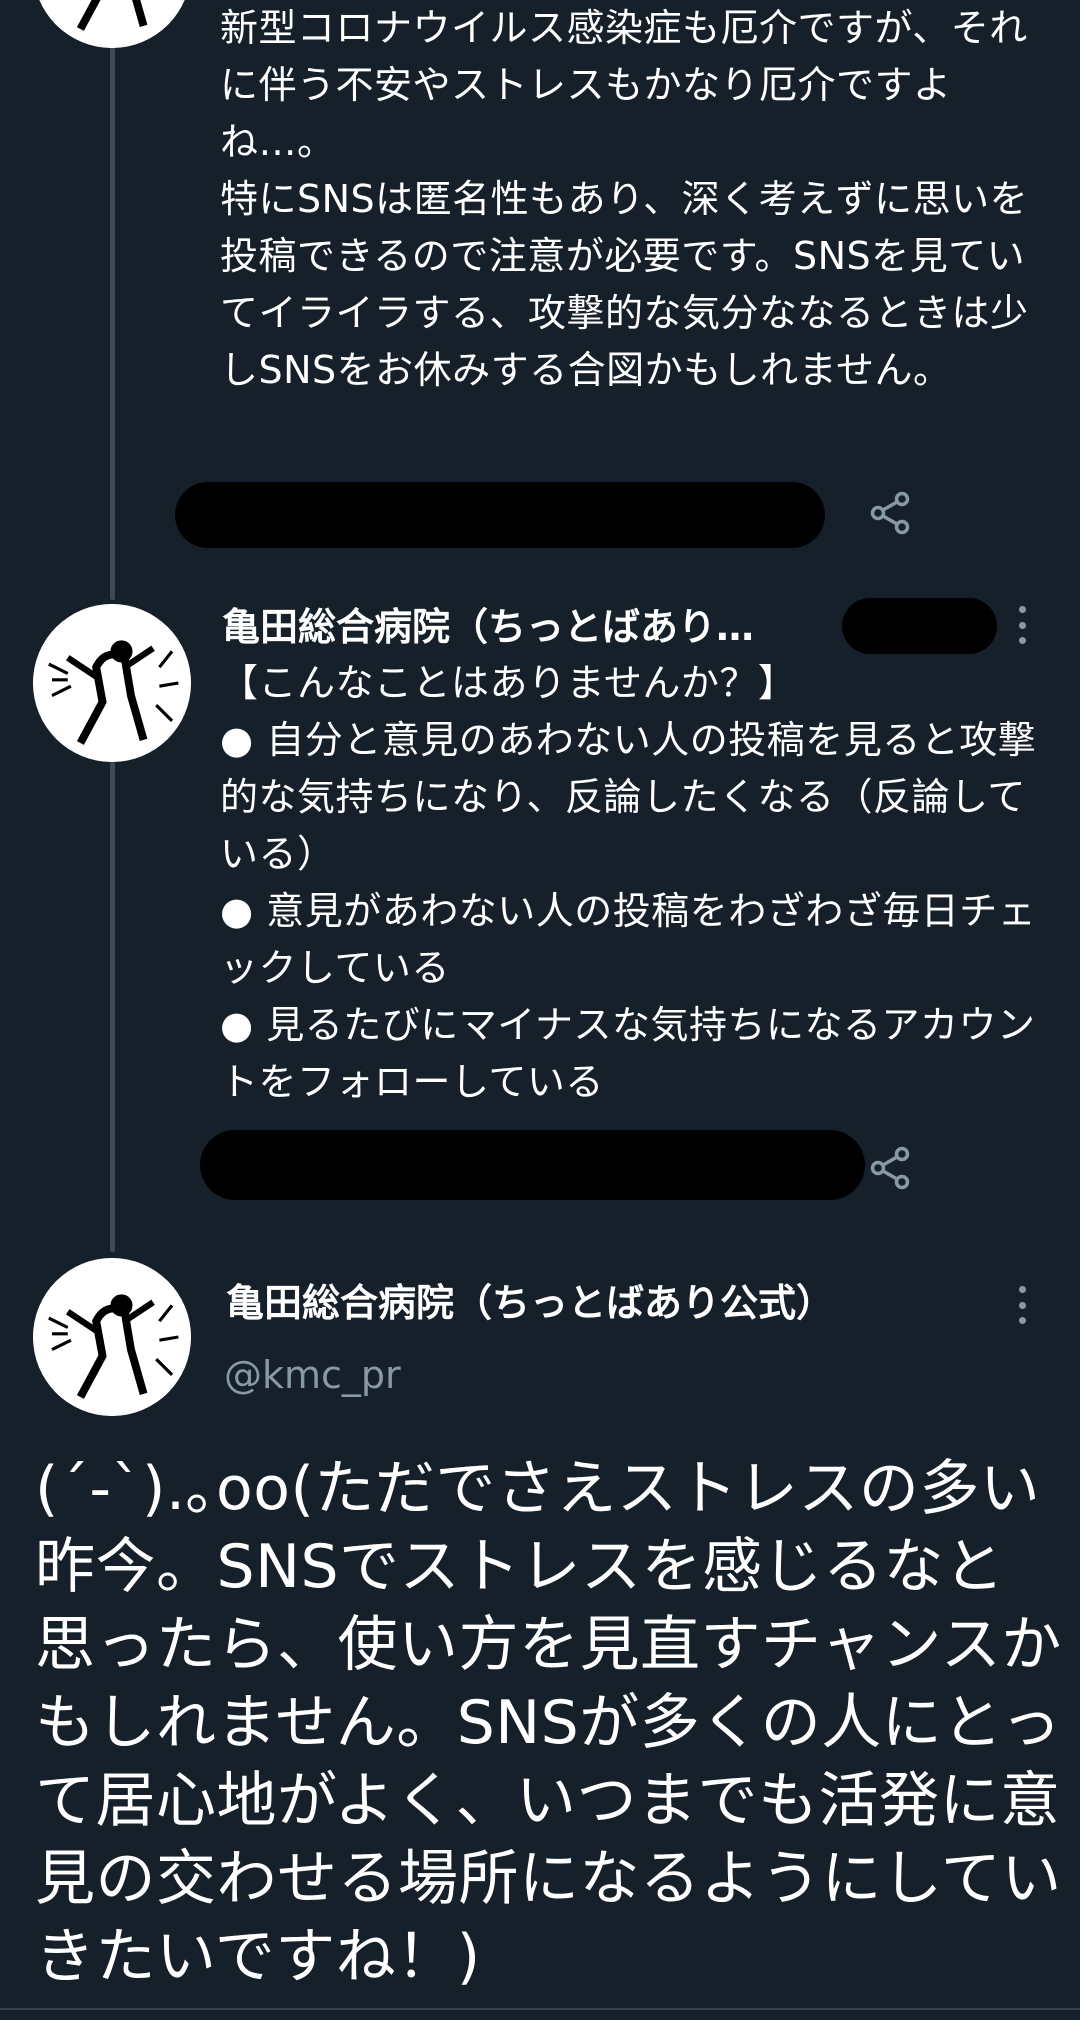  I want to click on main-author-handle: @kmc_pr, so click(312, 1375).